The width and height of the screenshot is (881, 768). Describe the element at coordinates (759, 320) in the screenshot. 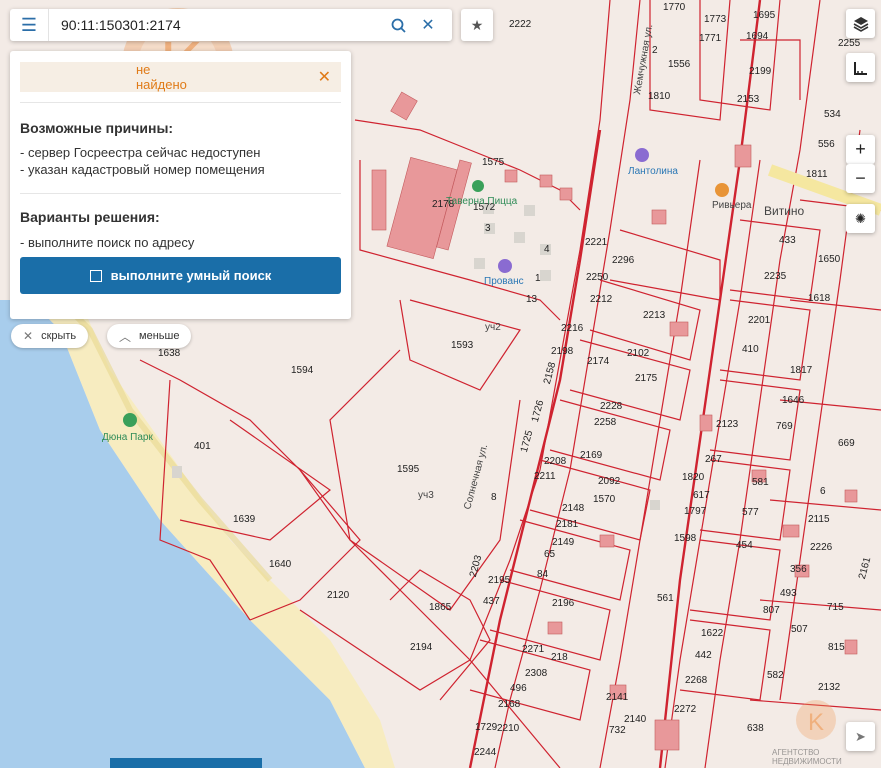

I see `parcel-label: 2201` at that location.